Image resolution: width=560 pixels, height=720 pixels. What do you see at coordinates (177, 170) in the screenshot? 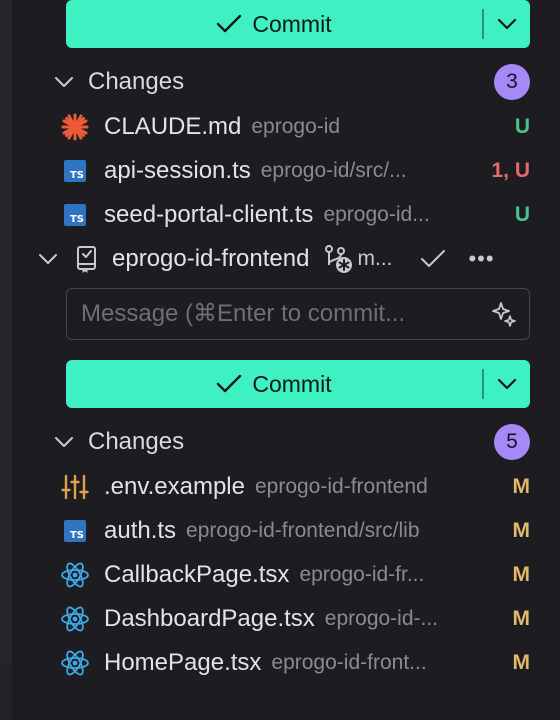
I see `file-name: api-session.ts` at bounding box center [177, 170].